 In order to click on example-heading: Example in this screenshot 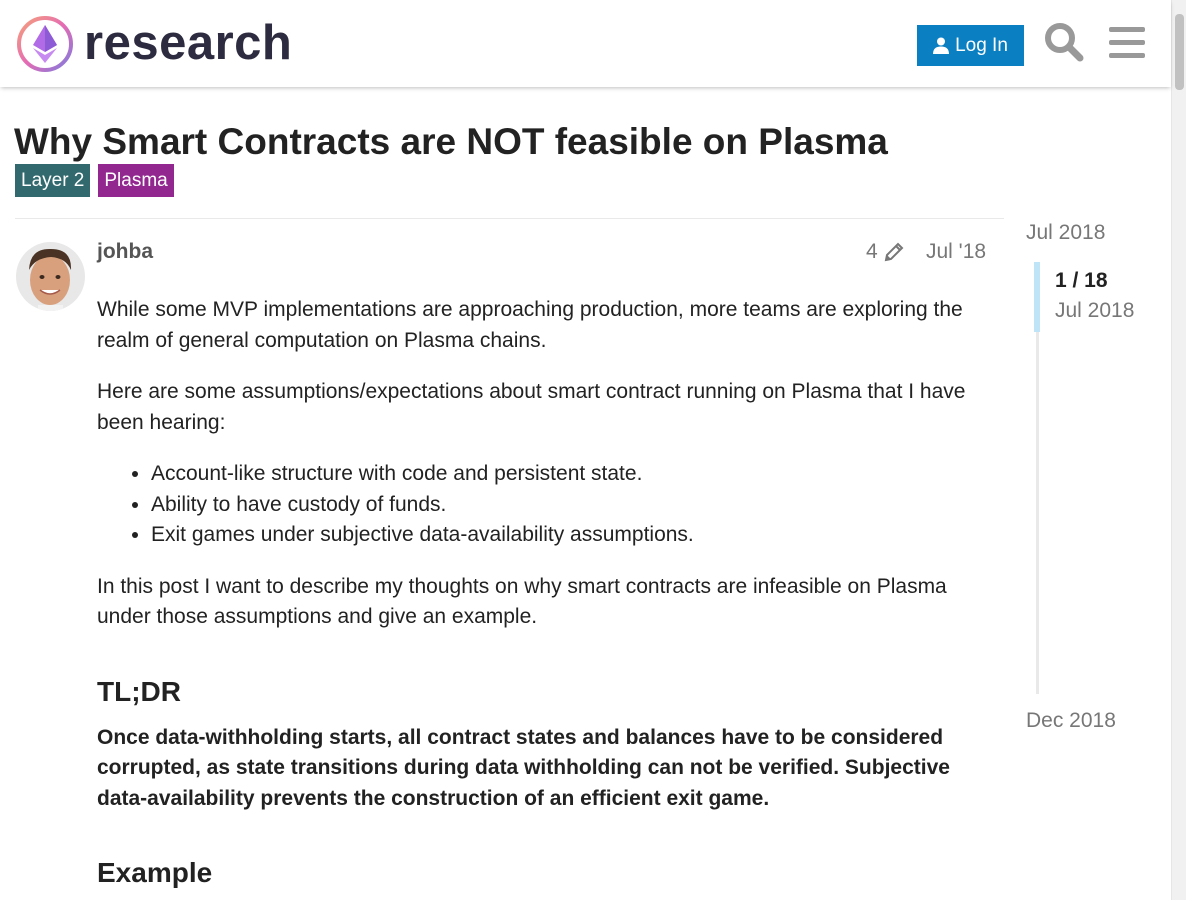, I will do `click(155, 872)`.